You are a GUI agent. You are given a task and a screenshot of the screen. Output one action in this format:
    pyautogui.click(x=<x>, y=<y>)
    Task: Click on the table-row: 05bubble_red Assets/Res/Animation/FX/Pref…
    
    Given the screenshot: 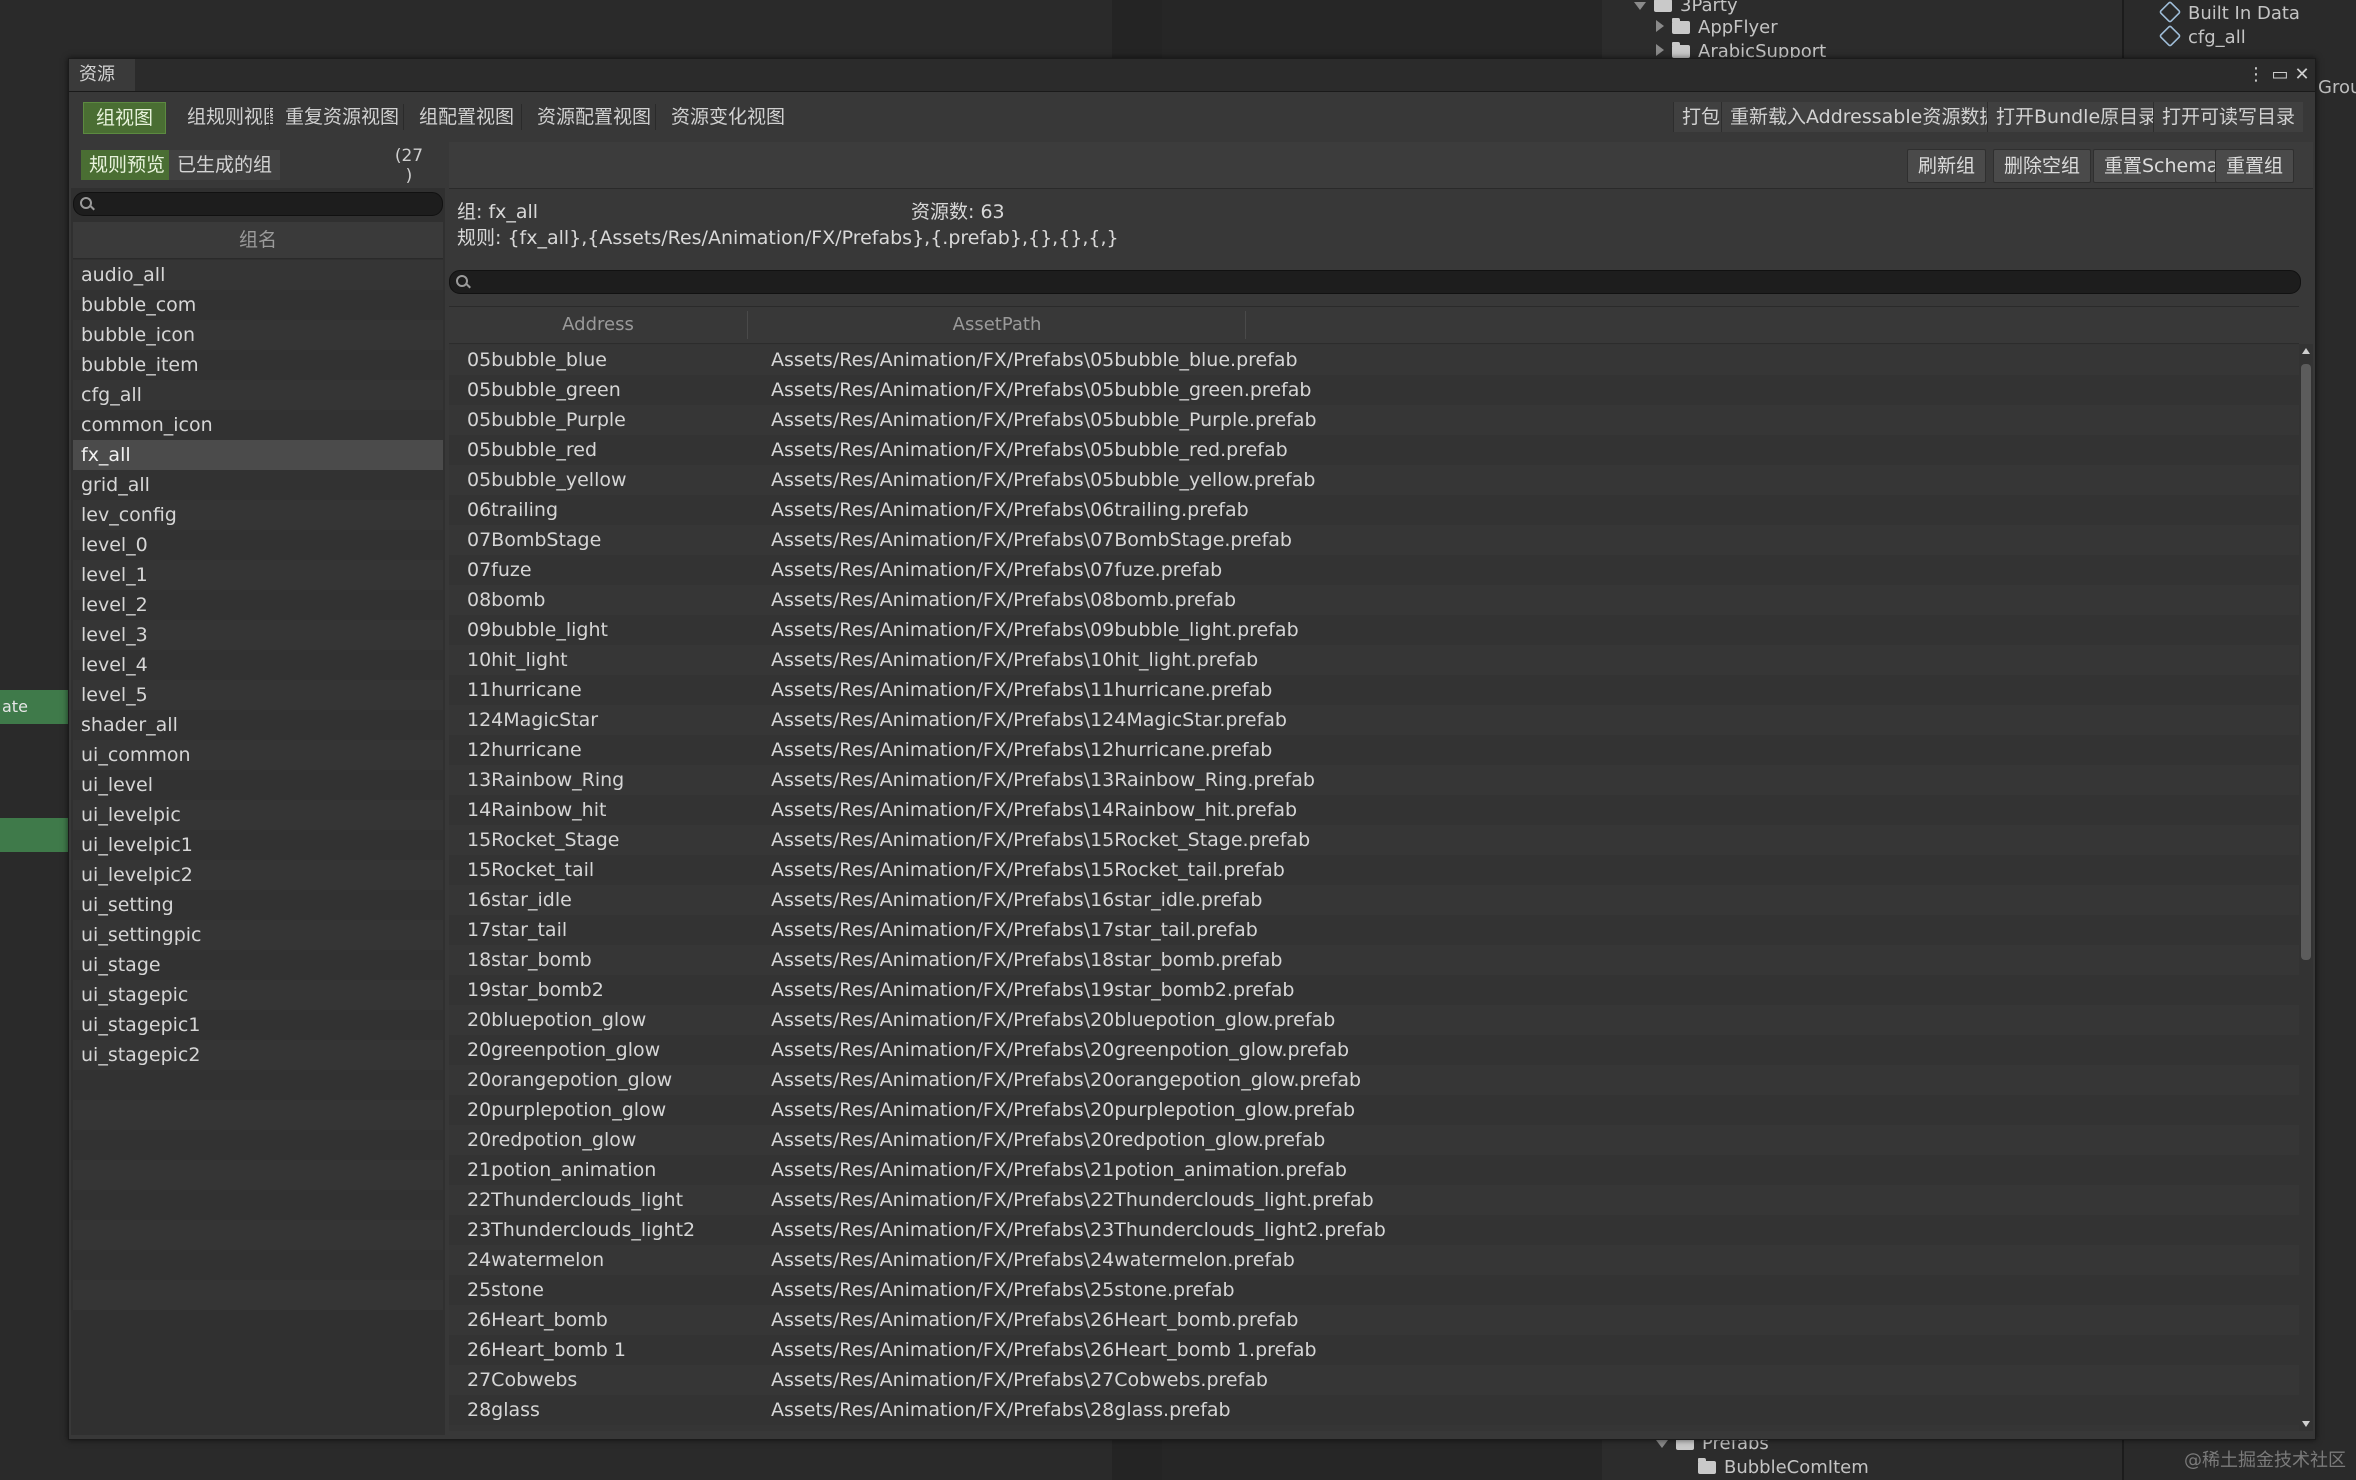 What is the action you would take?
    pyautogui.click(x=1374, y=450)
    